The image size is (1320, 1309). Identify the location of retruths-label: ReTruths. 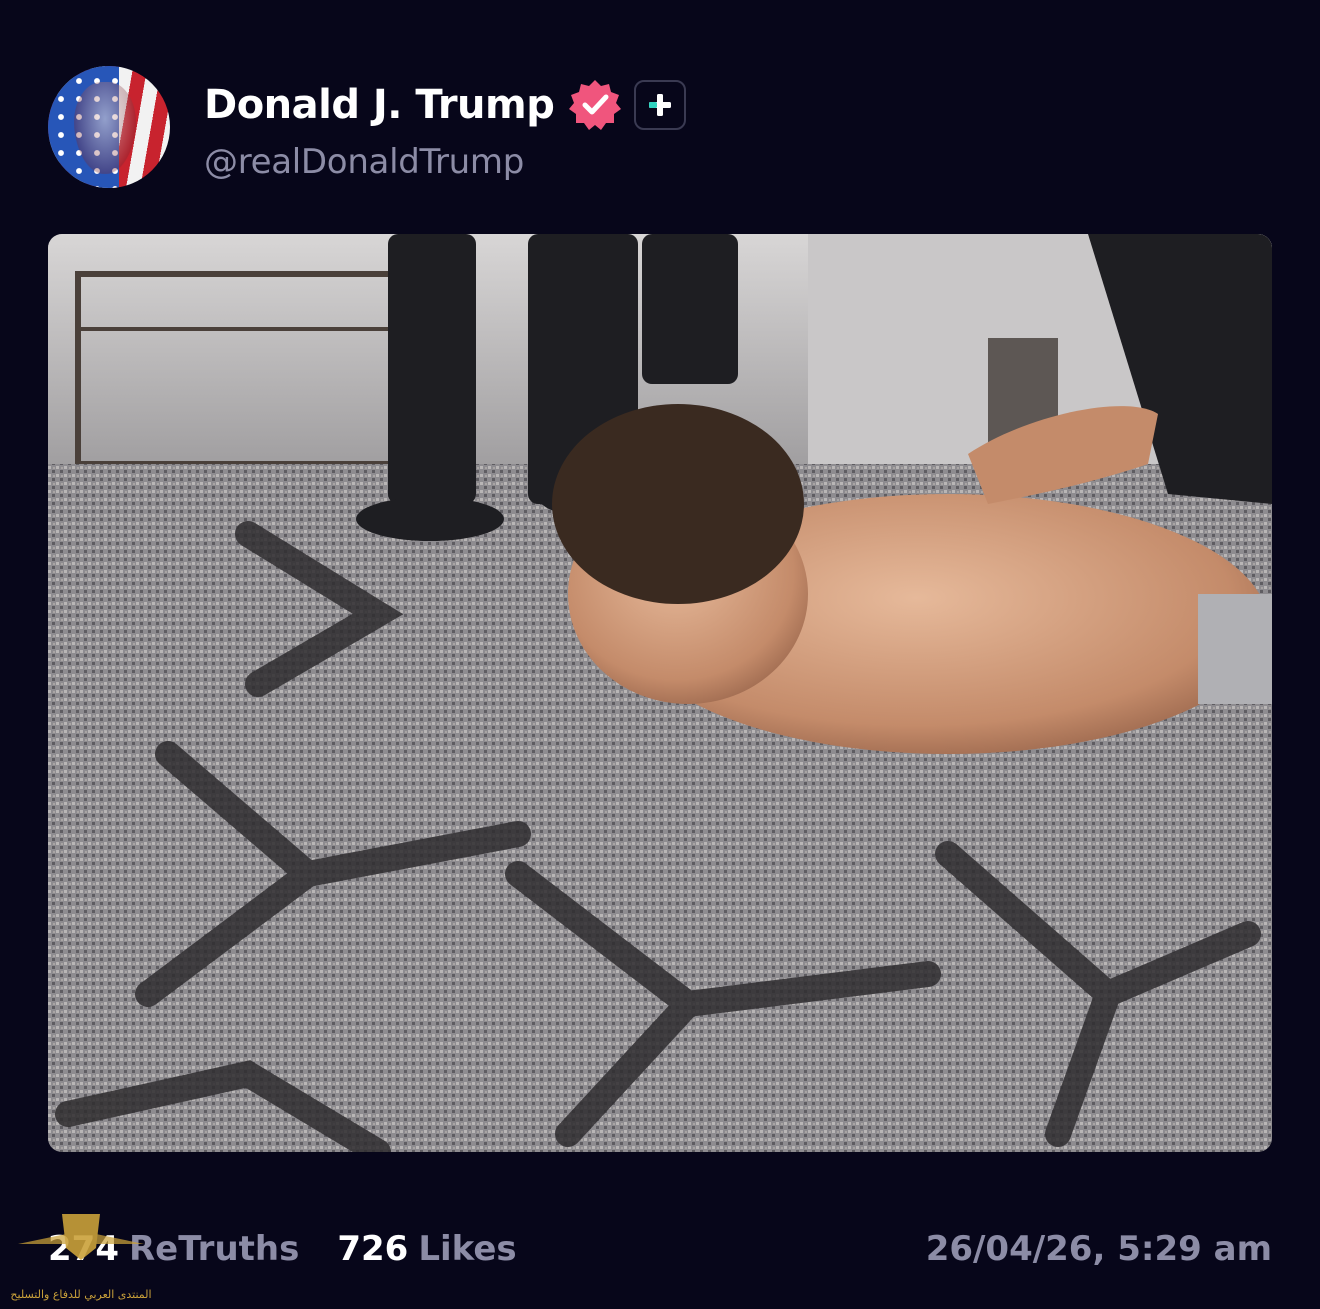
(214, 1249).